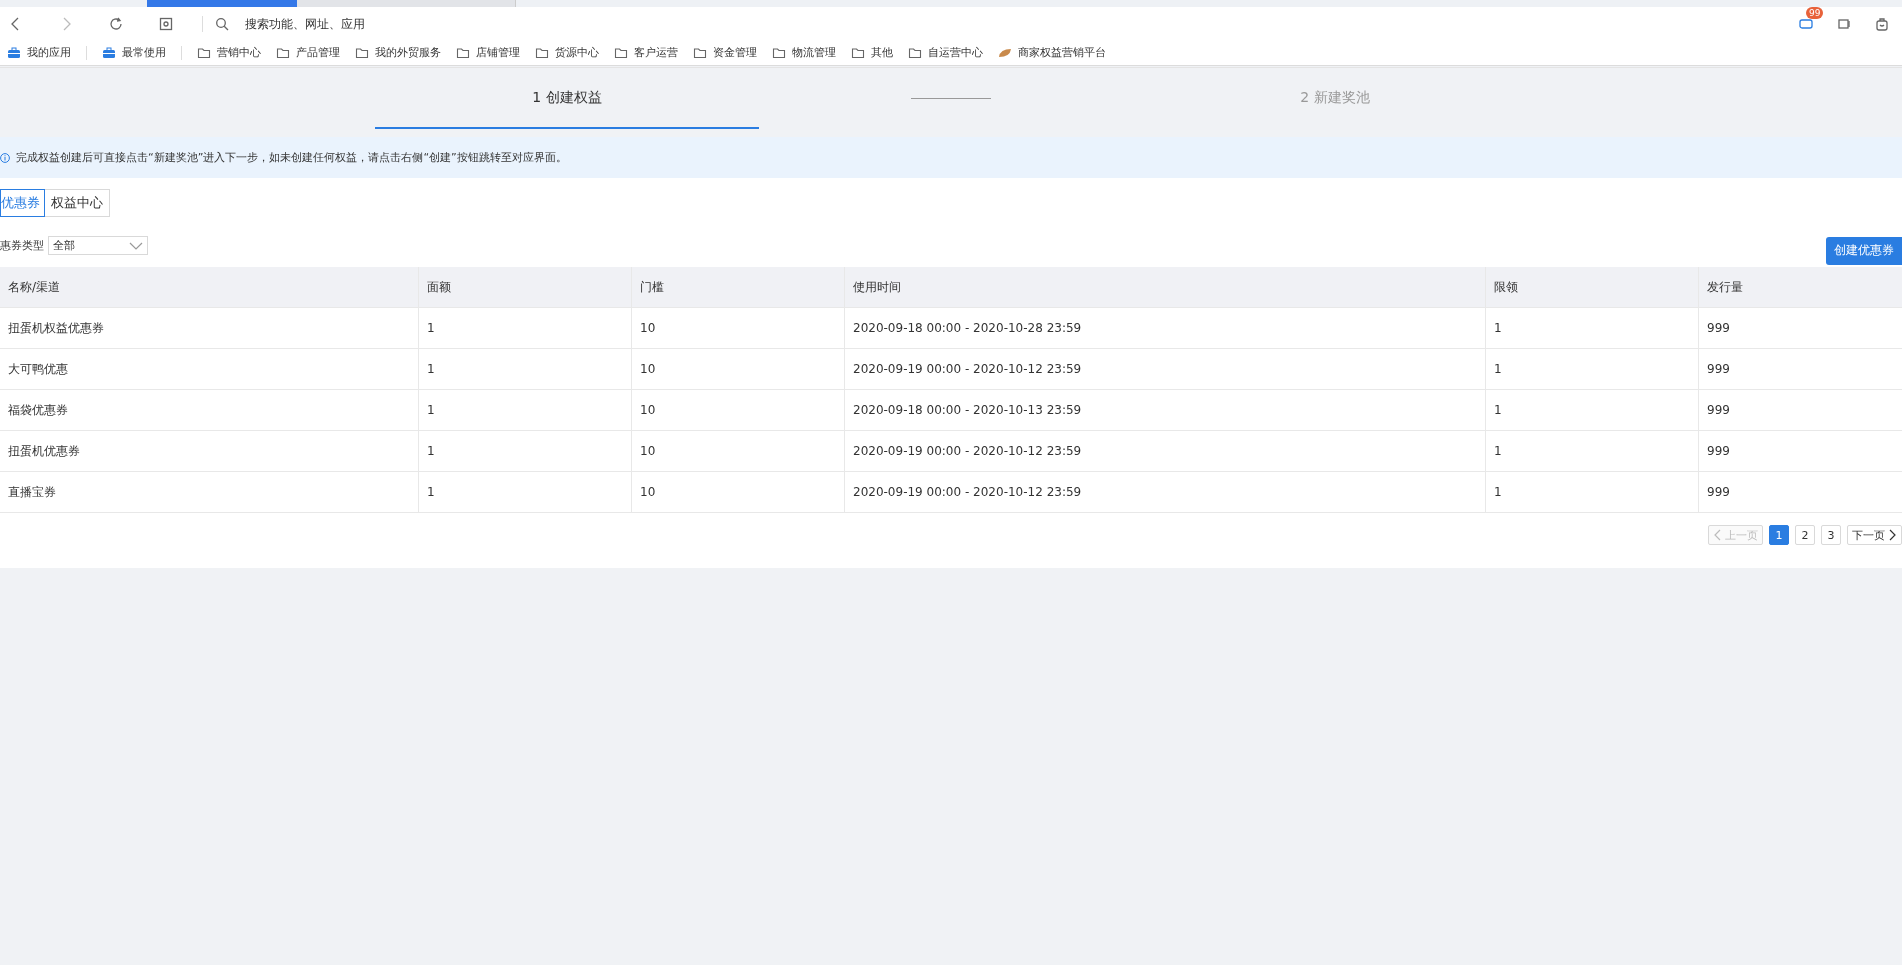 This screenshot has height=965, width=1902. What do you see at coordinates (39, 52) in the screenshot?
I see `bookmark-link: 我的应用` at bounding box center [39, 52].